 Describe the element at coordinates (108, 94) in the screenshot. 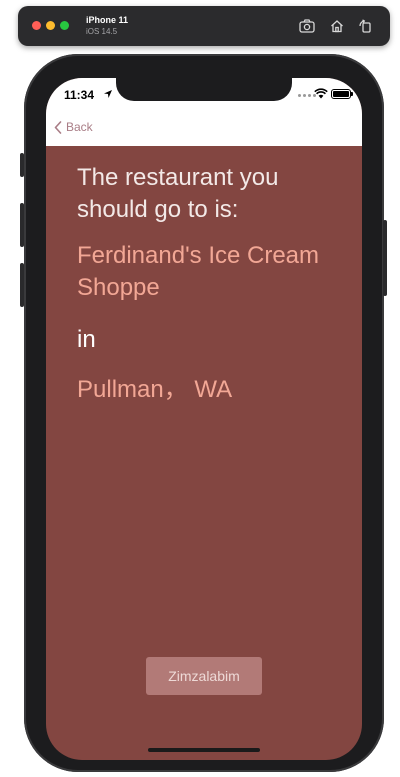

I see `location-arrow-icon` at that location.